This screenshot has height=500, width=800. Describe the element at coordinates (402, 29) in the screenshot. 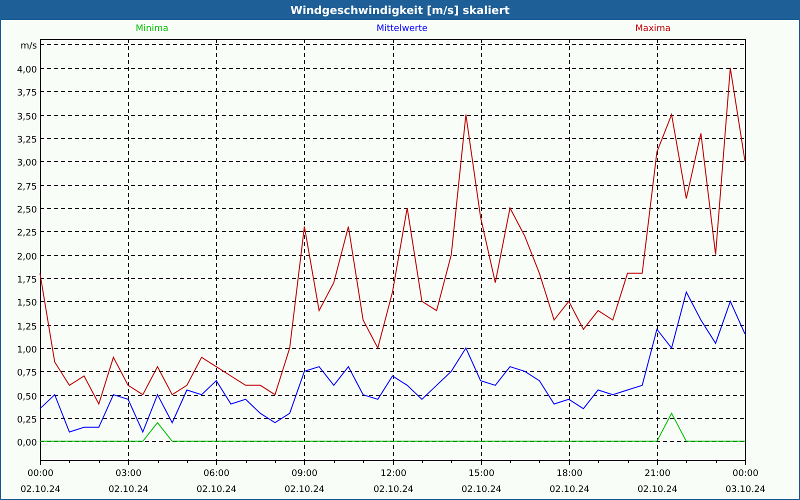

I see `legend-label: Mittelwerte` at that location.